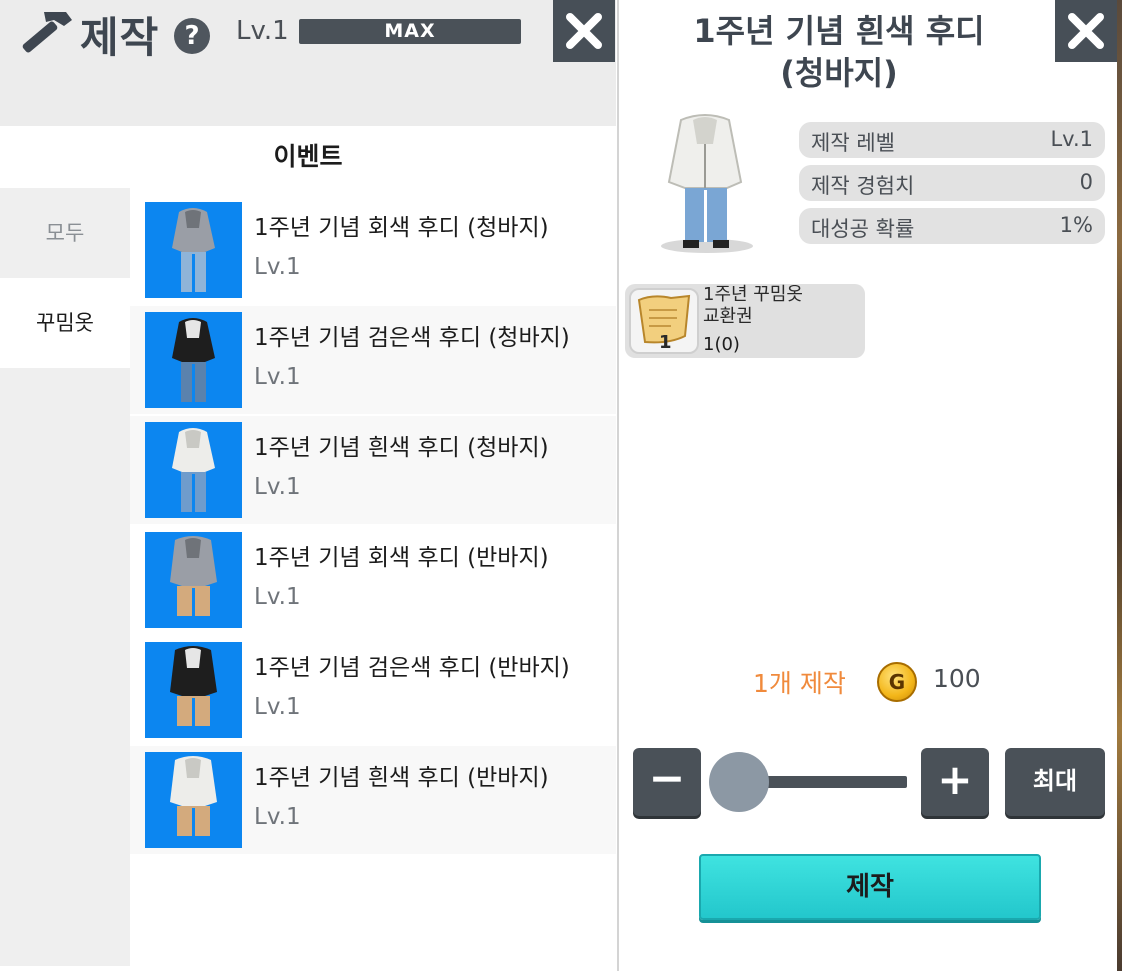  What do you see at coordinates (664, 321) in the screenshot?
I see `exchange-ticket-icon: 1` at bounding box center [664, 321].